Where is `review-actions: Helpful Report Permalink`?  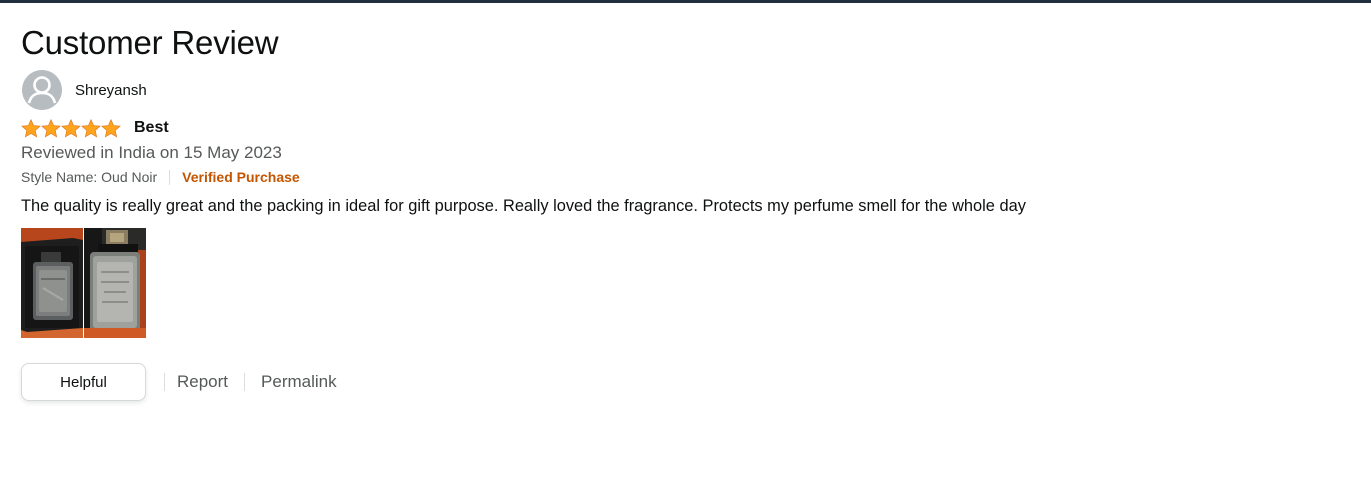
review-actions: Helpful Report Permalink is located at coordinates (681, 382).